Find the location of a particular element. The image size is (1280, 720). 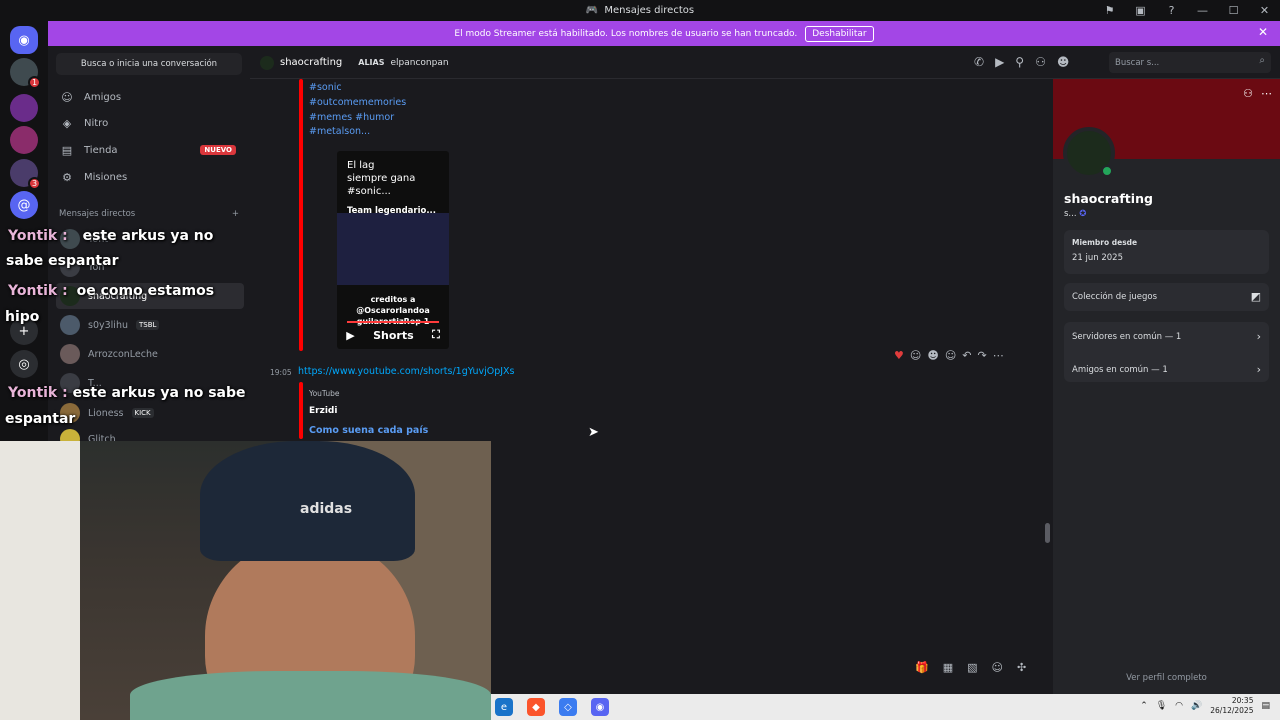

gif-icon: ▦ is located at coordinates (948, 667).